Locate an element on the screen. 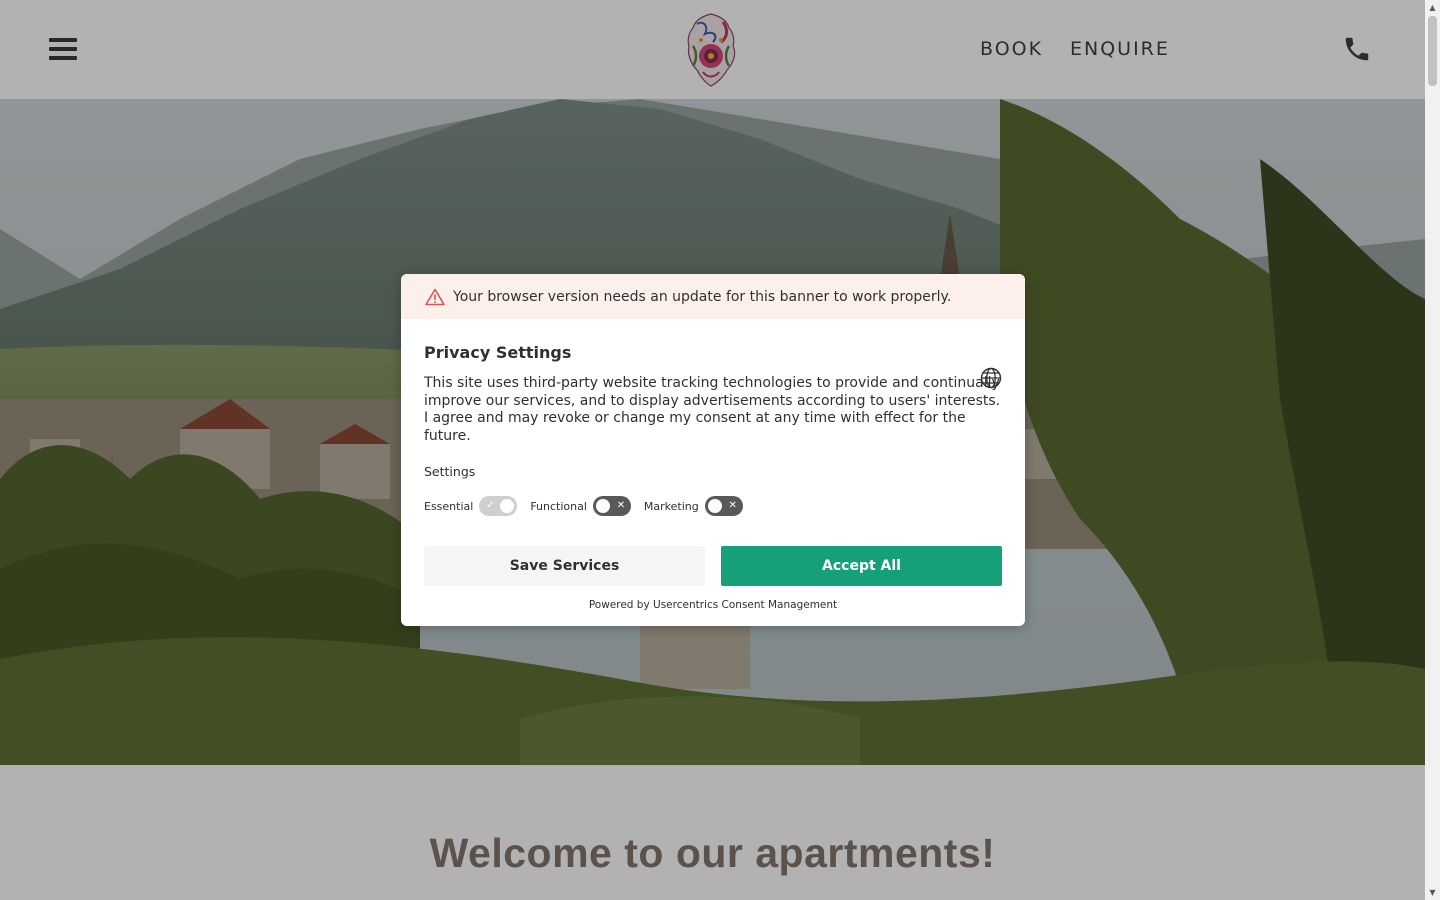 Image resolution: width=1440 pixels, height=900 pixels. settings-label: Settings is located at coordinates (450, 471).